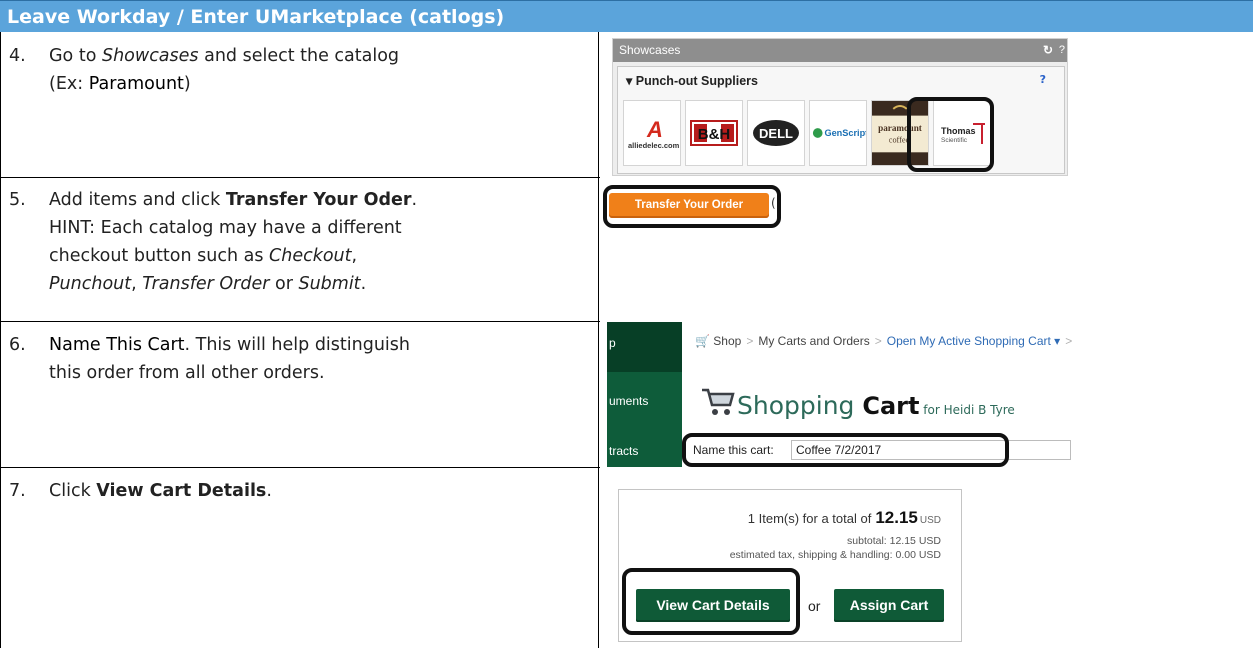  What do you see at coordinates (17, 56) in the screenshot?
I see `step-number: 4.` at bounding box center [17, 56].